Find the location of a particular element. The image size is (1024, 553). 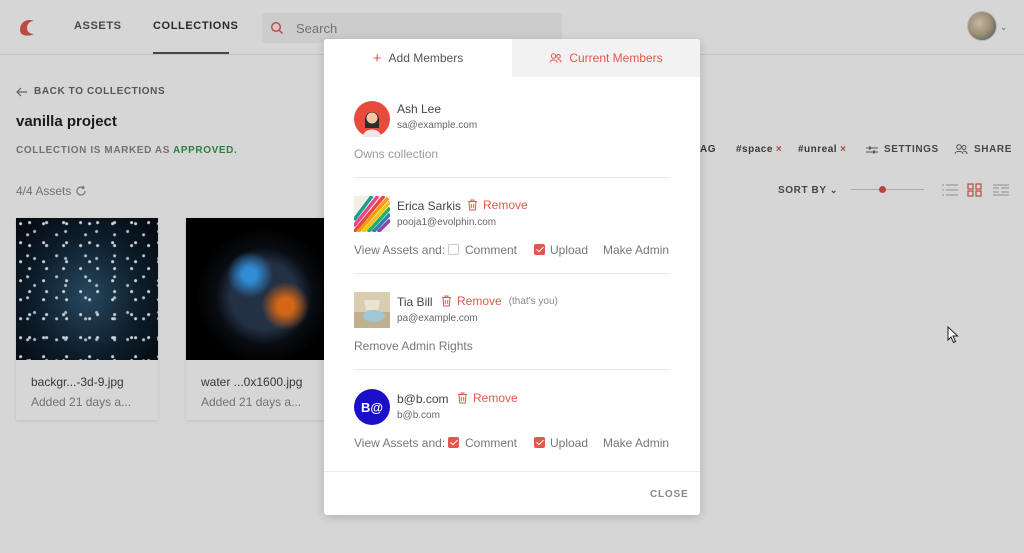

tab-add-members-label: Add Members is located at coordinates (426, 58).